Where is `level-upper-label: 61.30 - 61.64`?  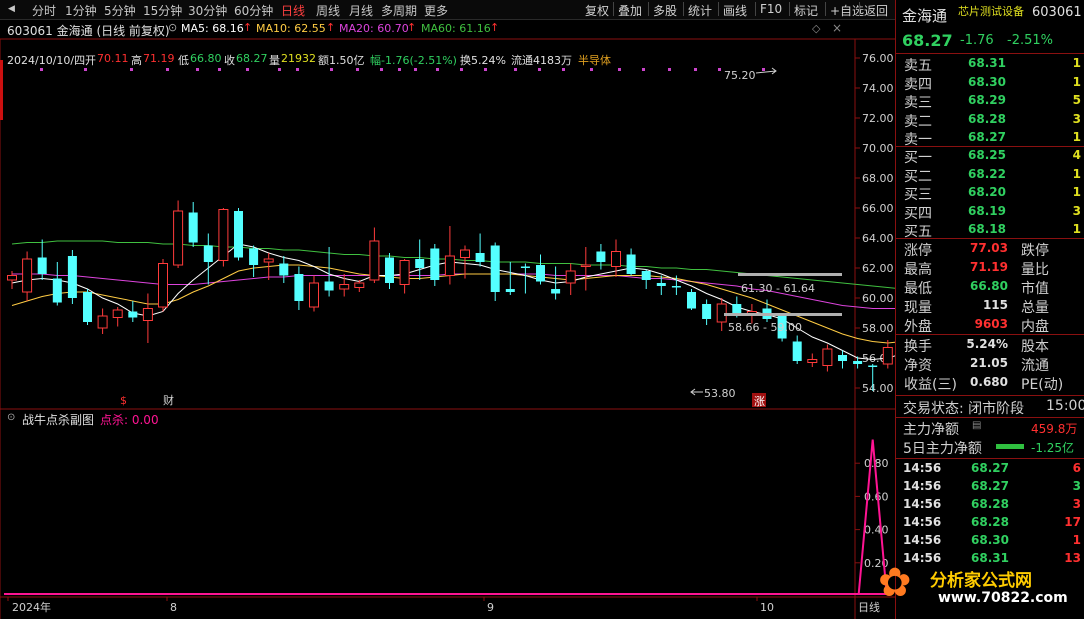 level-upper-label: 61.30 - 61.64 is located at coordinates (778, 288).